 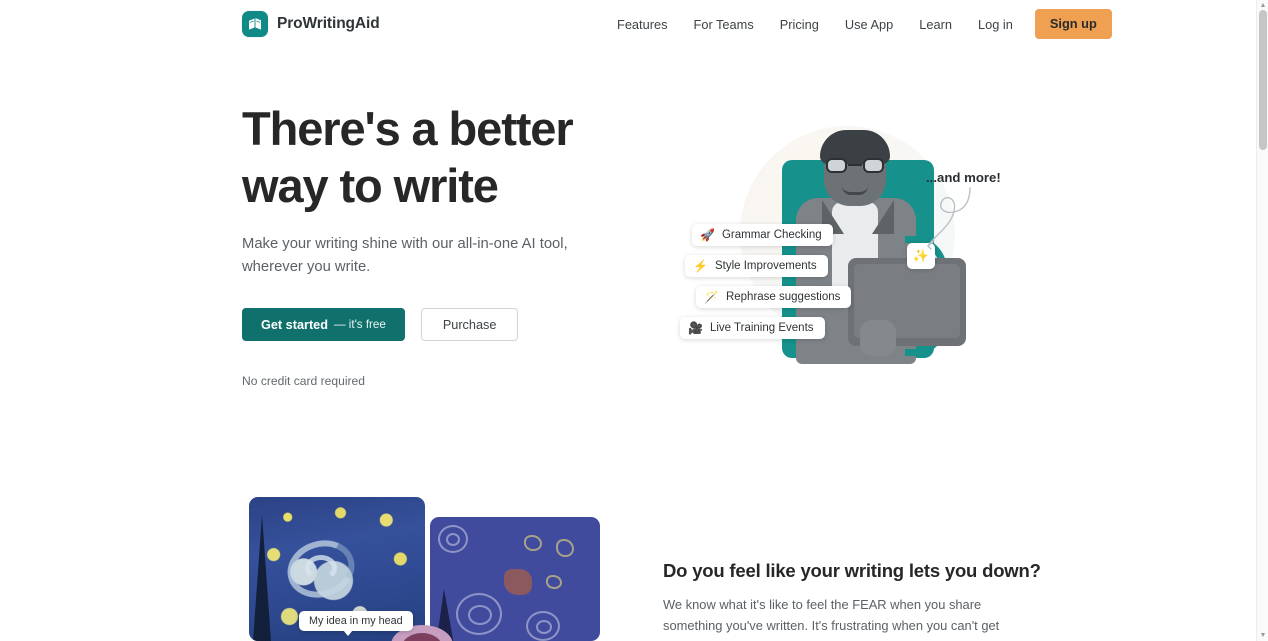 I want to click on feature-chip-live-training-events: 🎥 Live Training Events, so click(x=752, y=328).